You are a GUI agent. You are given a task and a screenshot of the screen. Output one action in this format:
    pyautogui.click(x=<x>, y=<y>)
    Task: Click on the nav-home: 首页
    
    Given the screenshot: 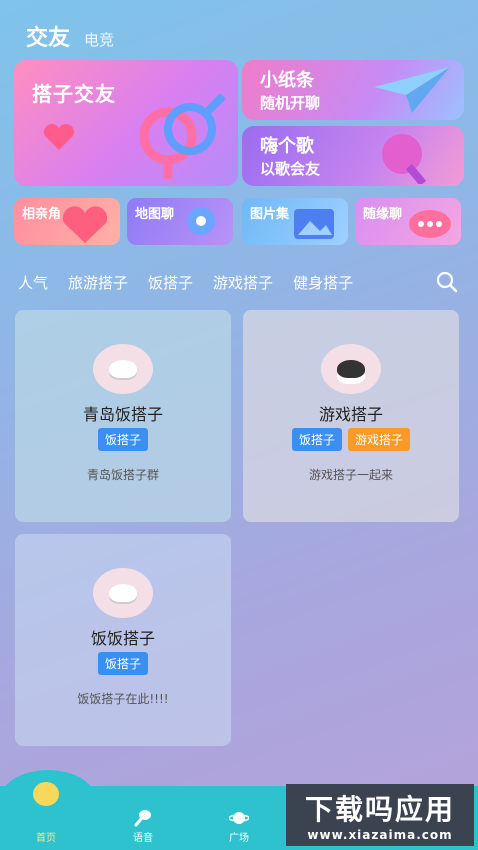 What is the action you would take?
    pyautogui.click(x=46, y=836)
    